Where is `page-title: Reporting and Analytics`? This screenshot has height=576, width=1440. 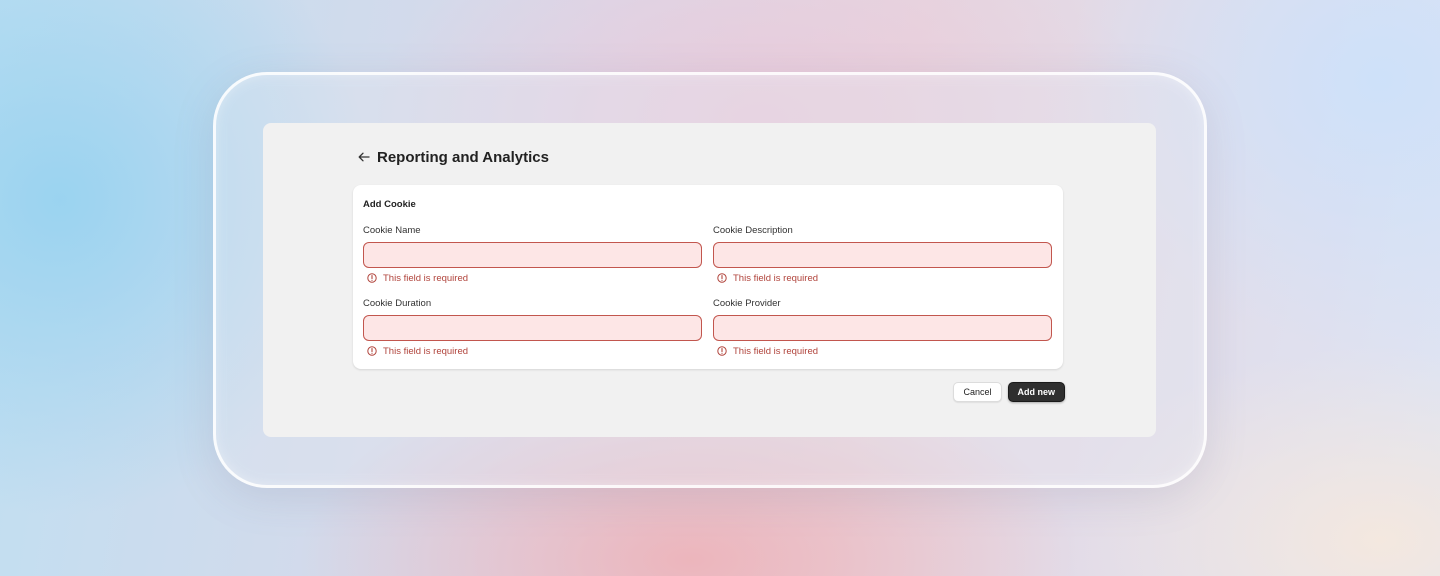 page-title: Reporting and Analytics is located at coordinates (463, 157).